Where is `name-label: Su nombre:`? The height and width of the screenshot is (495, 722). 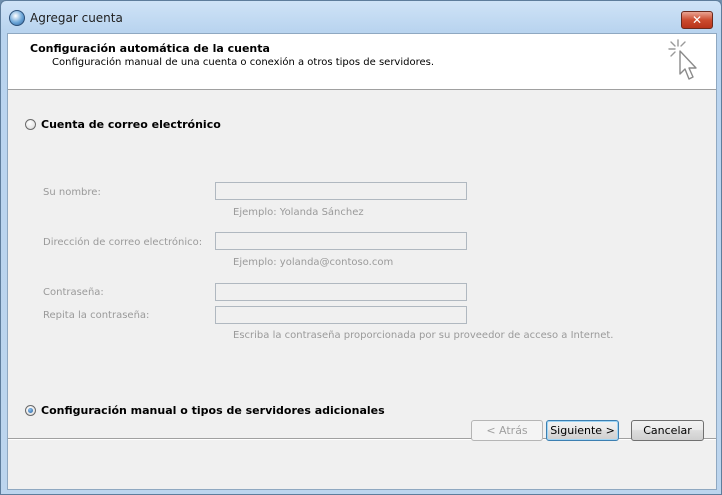 name-label: Su nombre: is located at coordinates (72, 192).